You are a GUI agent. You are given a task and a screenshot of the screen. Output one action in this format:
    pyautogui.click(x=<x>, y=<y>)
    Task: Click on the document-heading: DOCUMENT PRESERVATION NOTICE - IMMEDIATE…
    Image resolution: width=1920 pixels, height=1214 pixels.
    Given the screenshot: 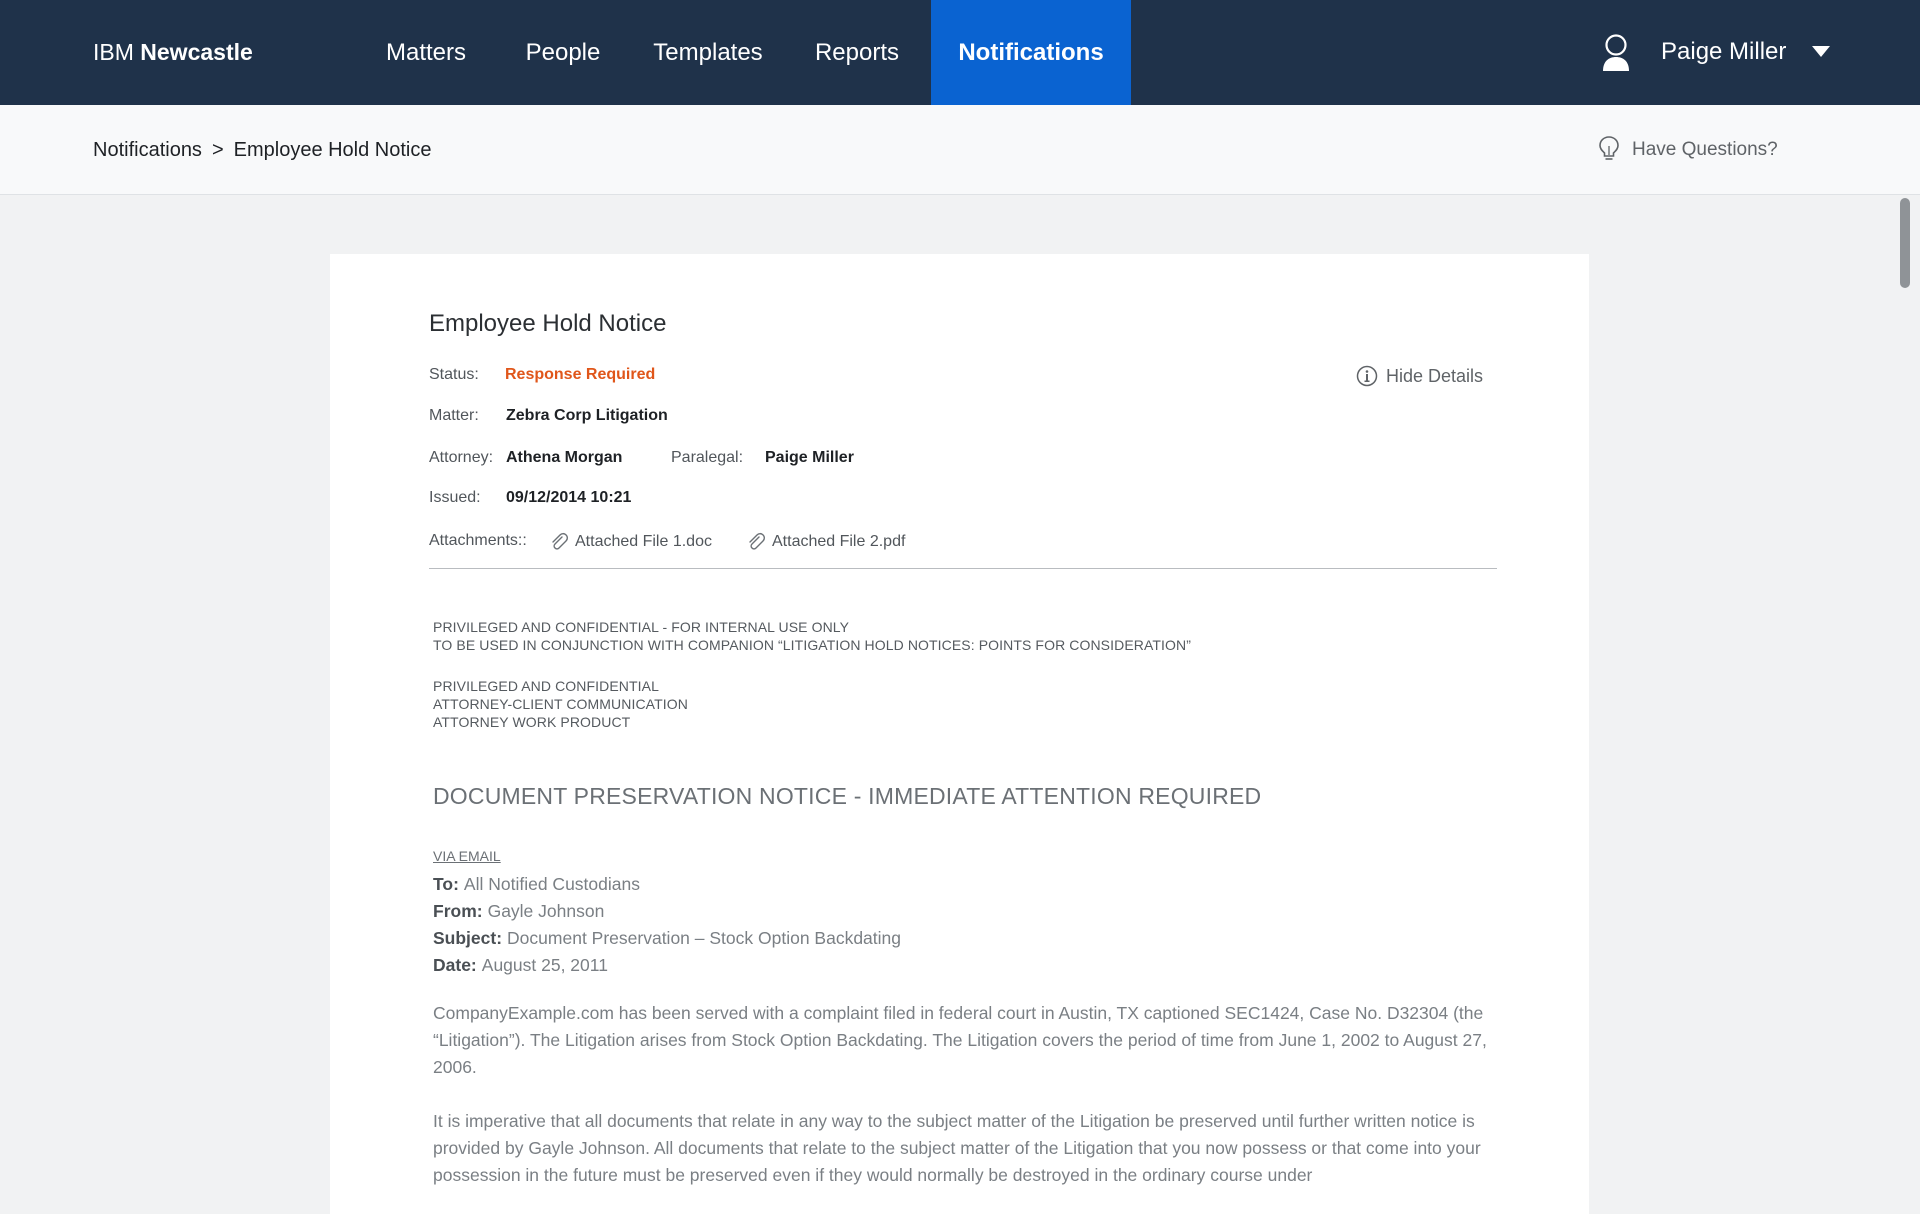 What is the action you would take?
    pyautogui.click(x=847, y=796)
    